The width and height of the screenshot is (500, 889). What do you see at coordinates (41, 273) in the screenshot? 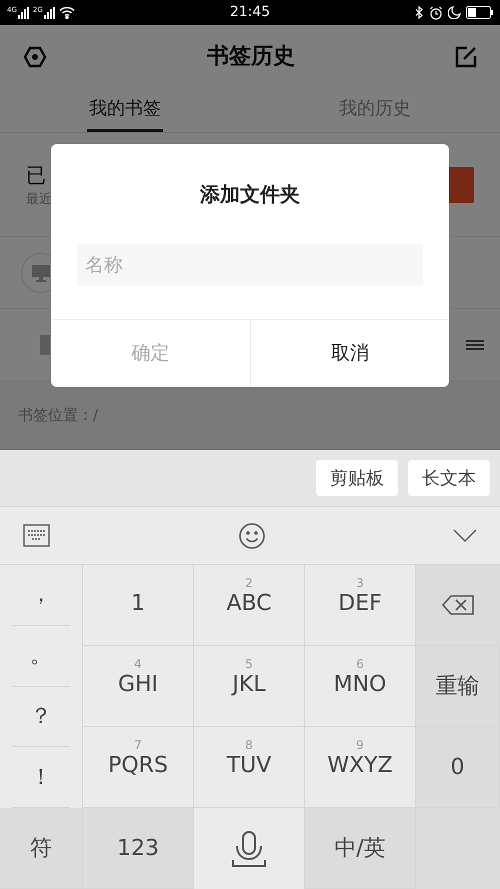
I see `monitor-icon` at bounding box center [41, 273].